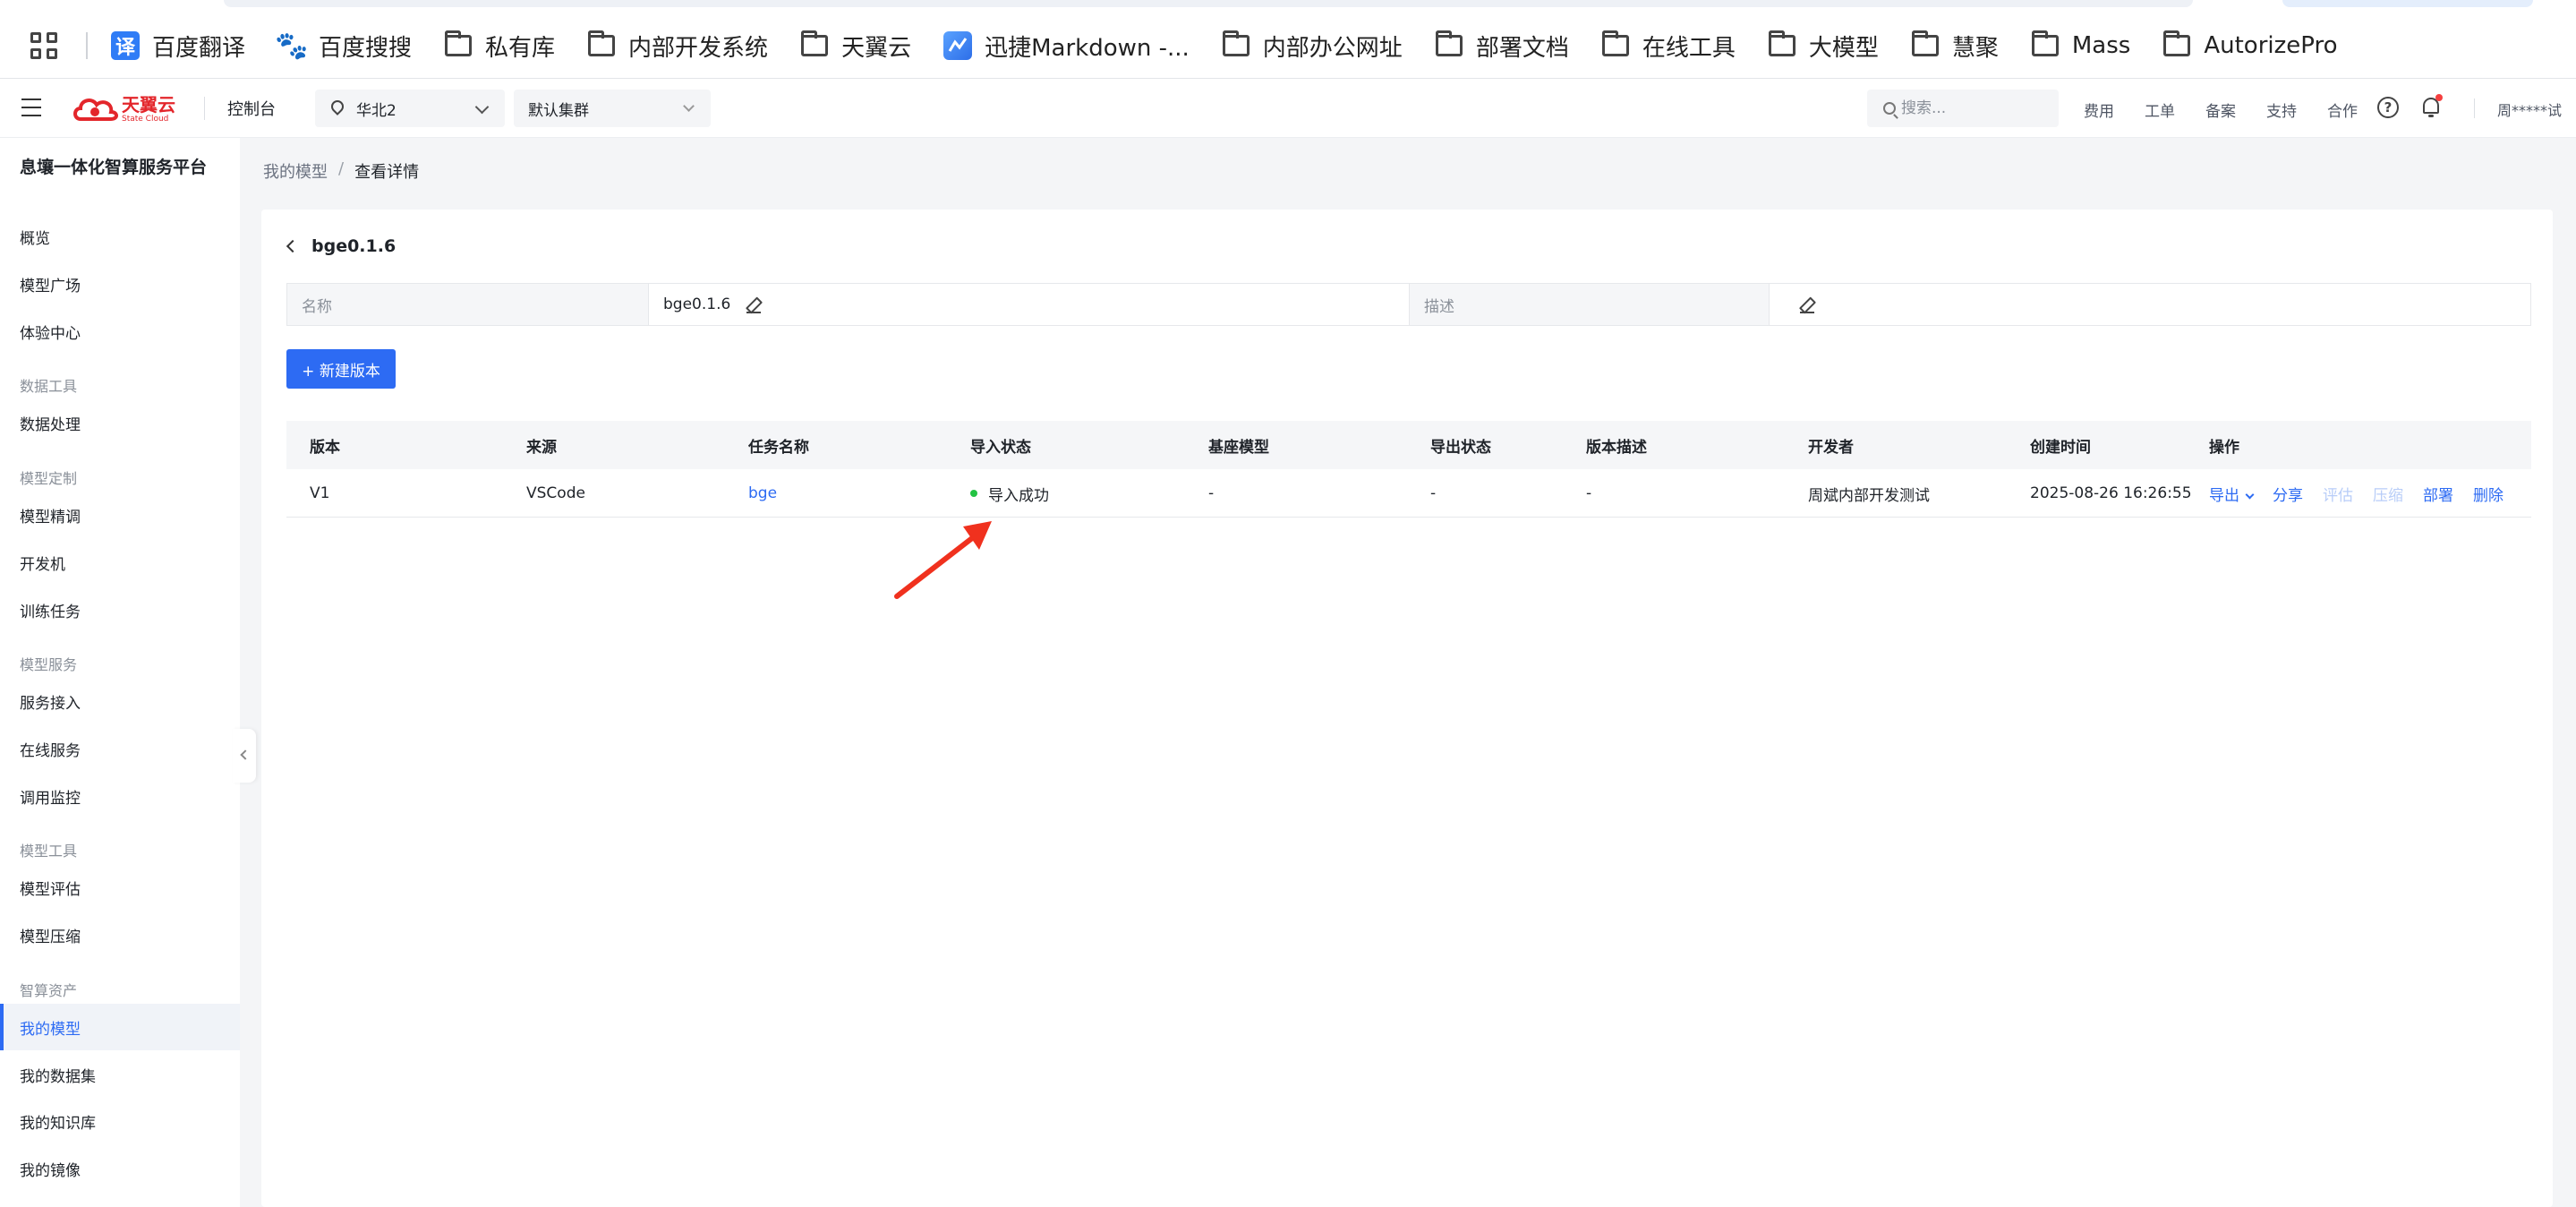 The width and height of the screenshot is (2576, 1207). Describe the element at coordinates (120, 236) in the screenshot. I see `sidebar-item: 概览` at that location.